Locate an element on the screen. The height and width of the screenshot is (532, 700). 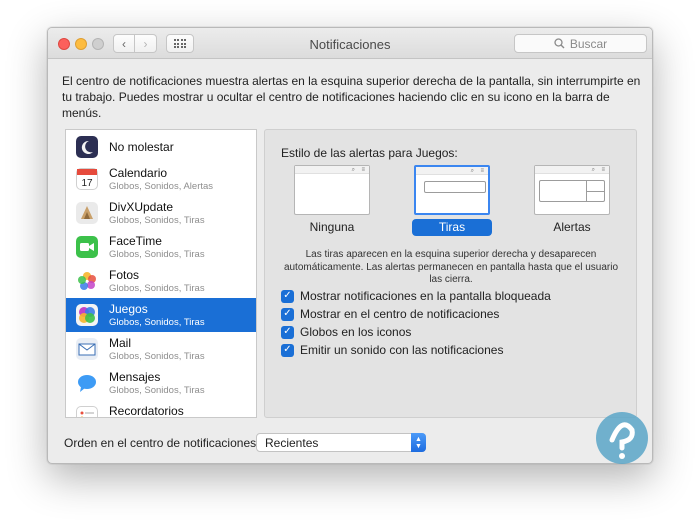
alert-style-alertas: ⌕ ≡ Alertas is located at coordinates (572, 200).